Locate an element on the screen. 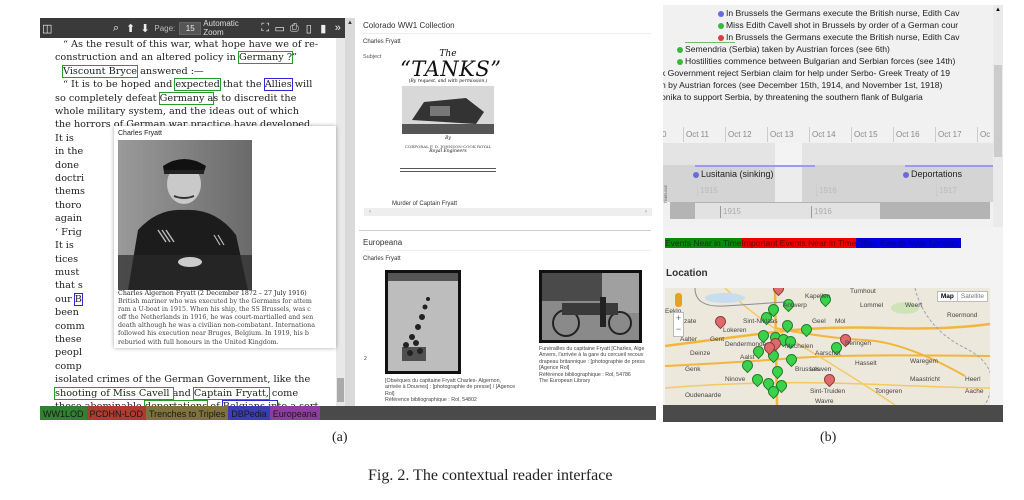  map-place-label: Wavre is located at coordinates (824, 401).